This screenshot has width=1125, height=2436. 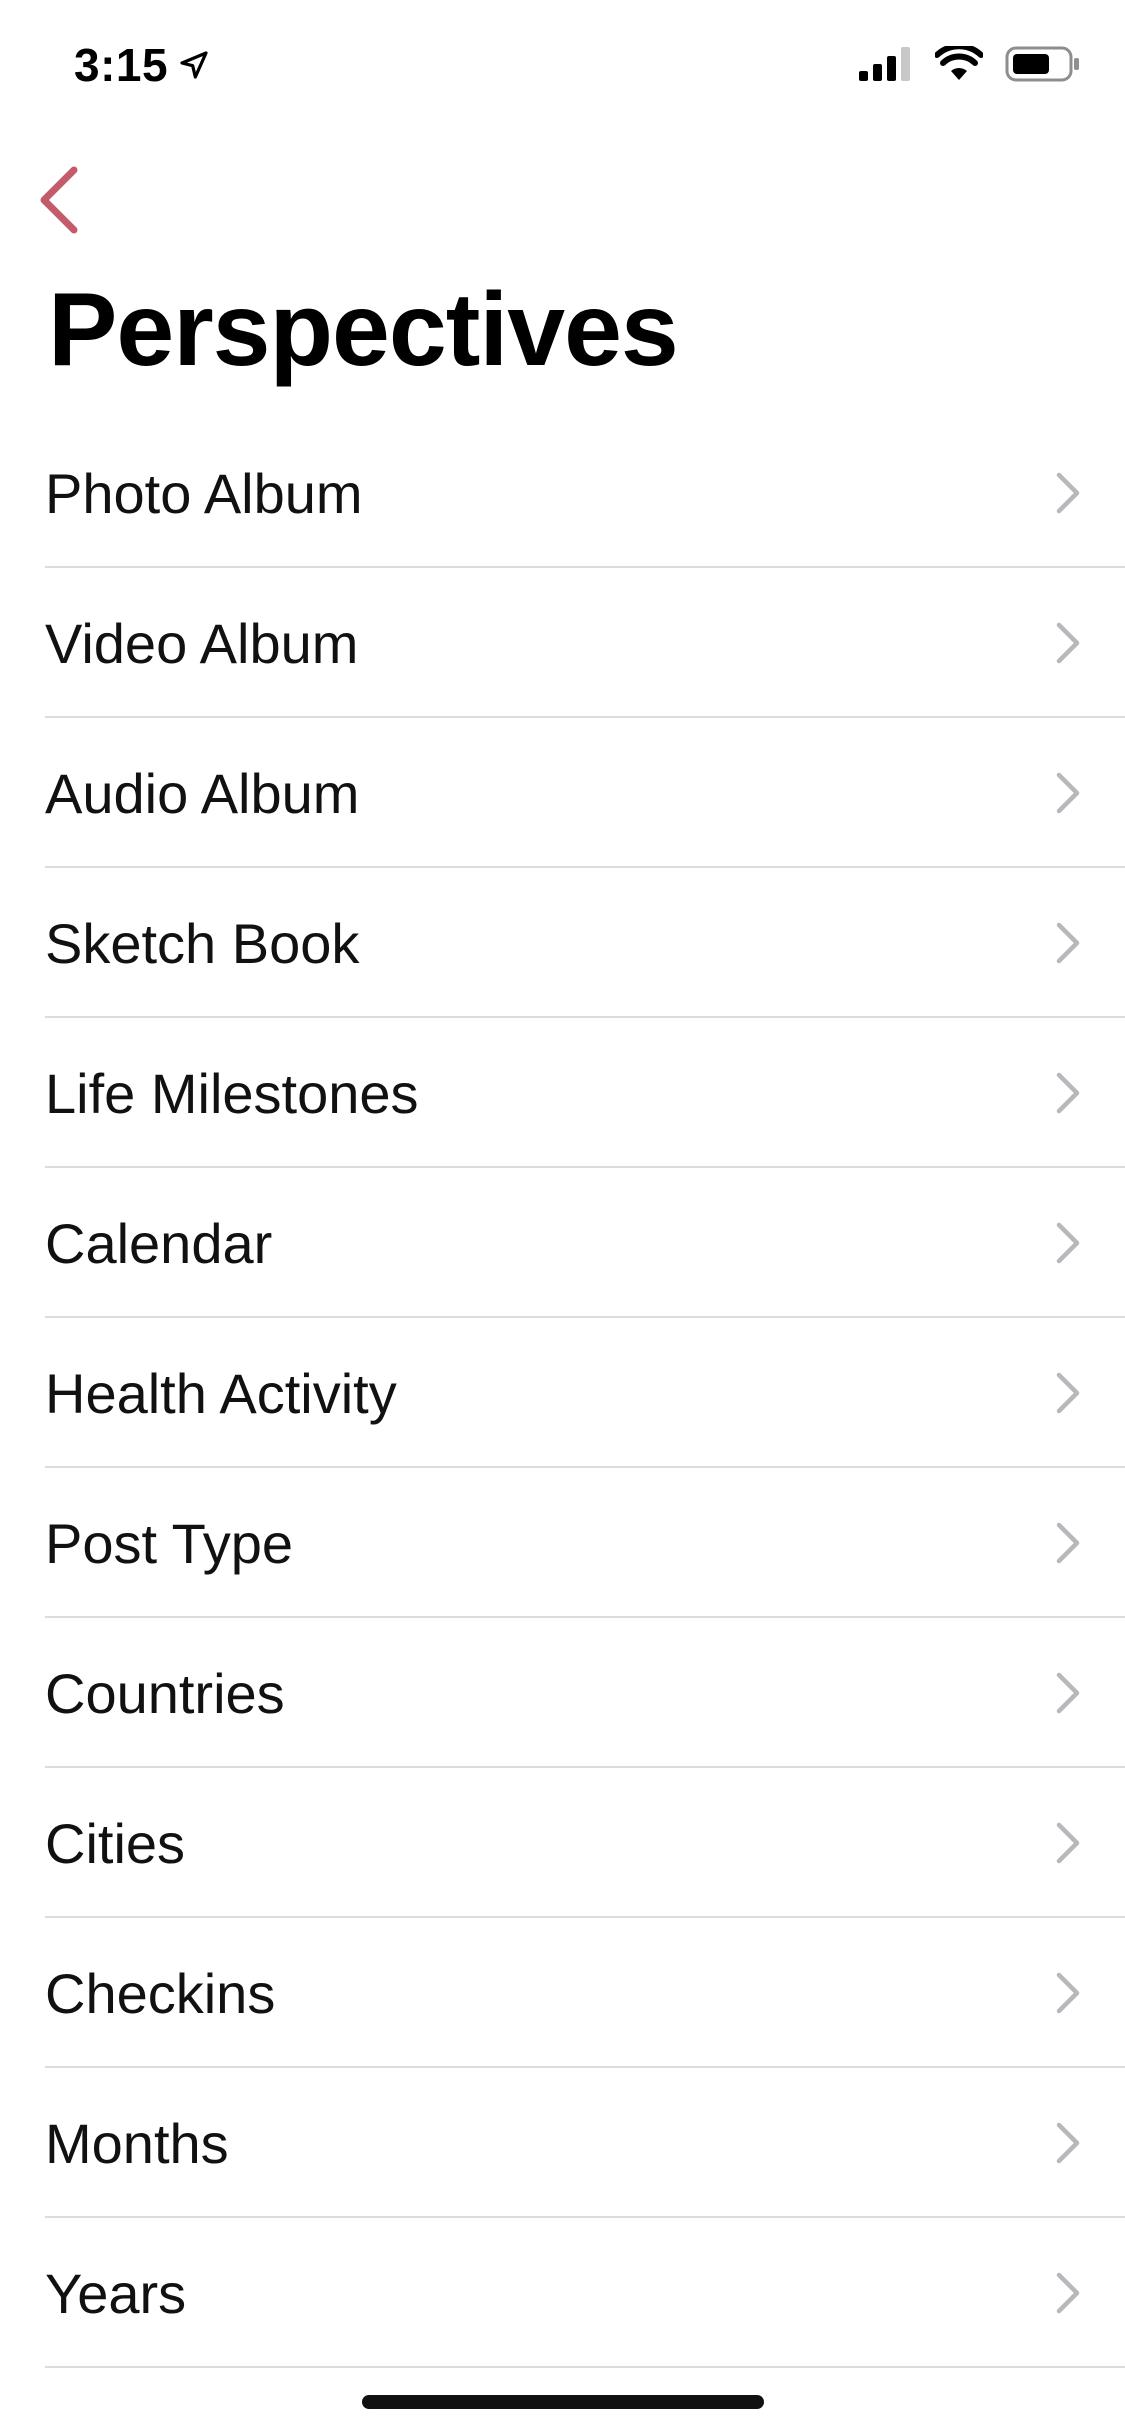 I want to click on list-item-label: Years, so click(x=116, y=2293).